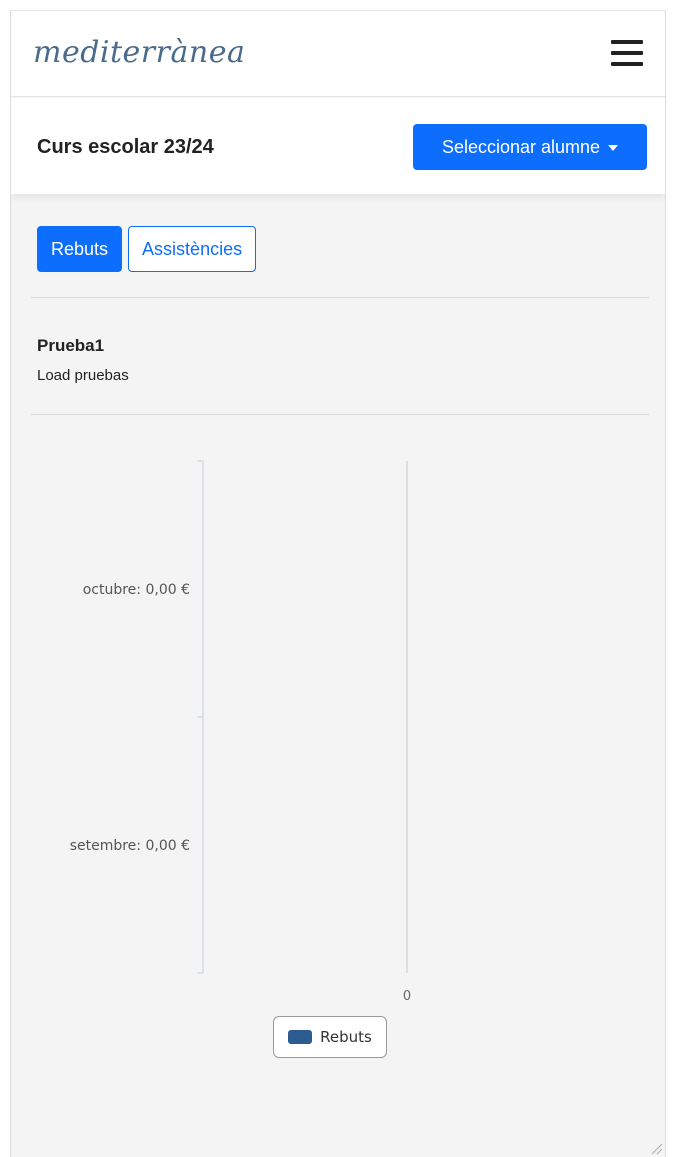 The height and width of the screenshot is (1157, 674). I want to click on y-category-label: octubre: 0,00 €, so click(136, 590).